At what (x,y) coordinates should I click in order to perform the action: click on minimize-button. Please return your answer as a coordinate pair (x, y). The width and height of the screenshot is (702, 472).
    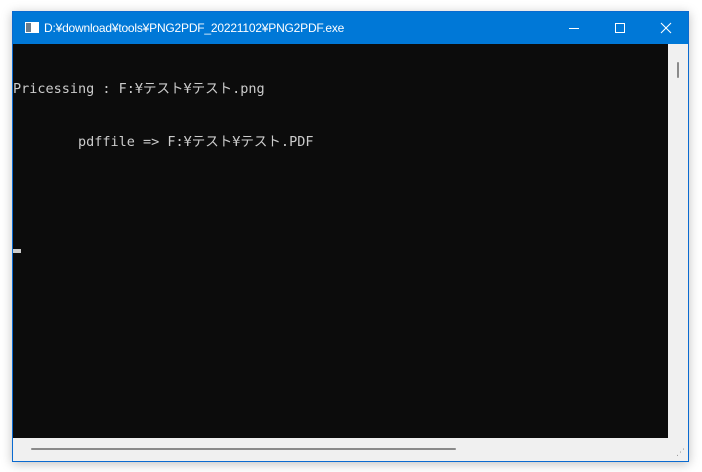
    Looking at the image, I should click on (574, 28).